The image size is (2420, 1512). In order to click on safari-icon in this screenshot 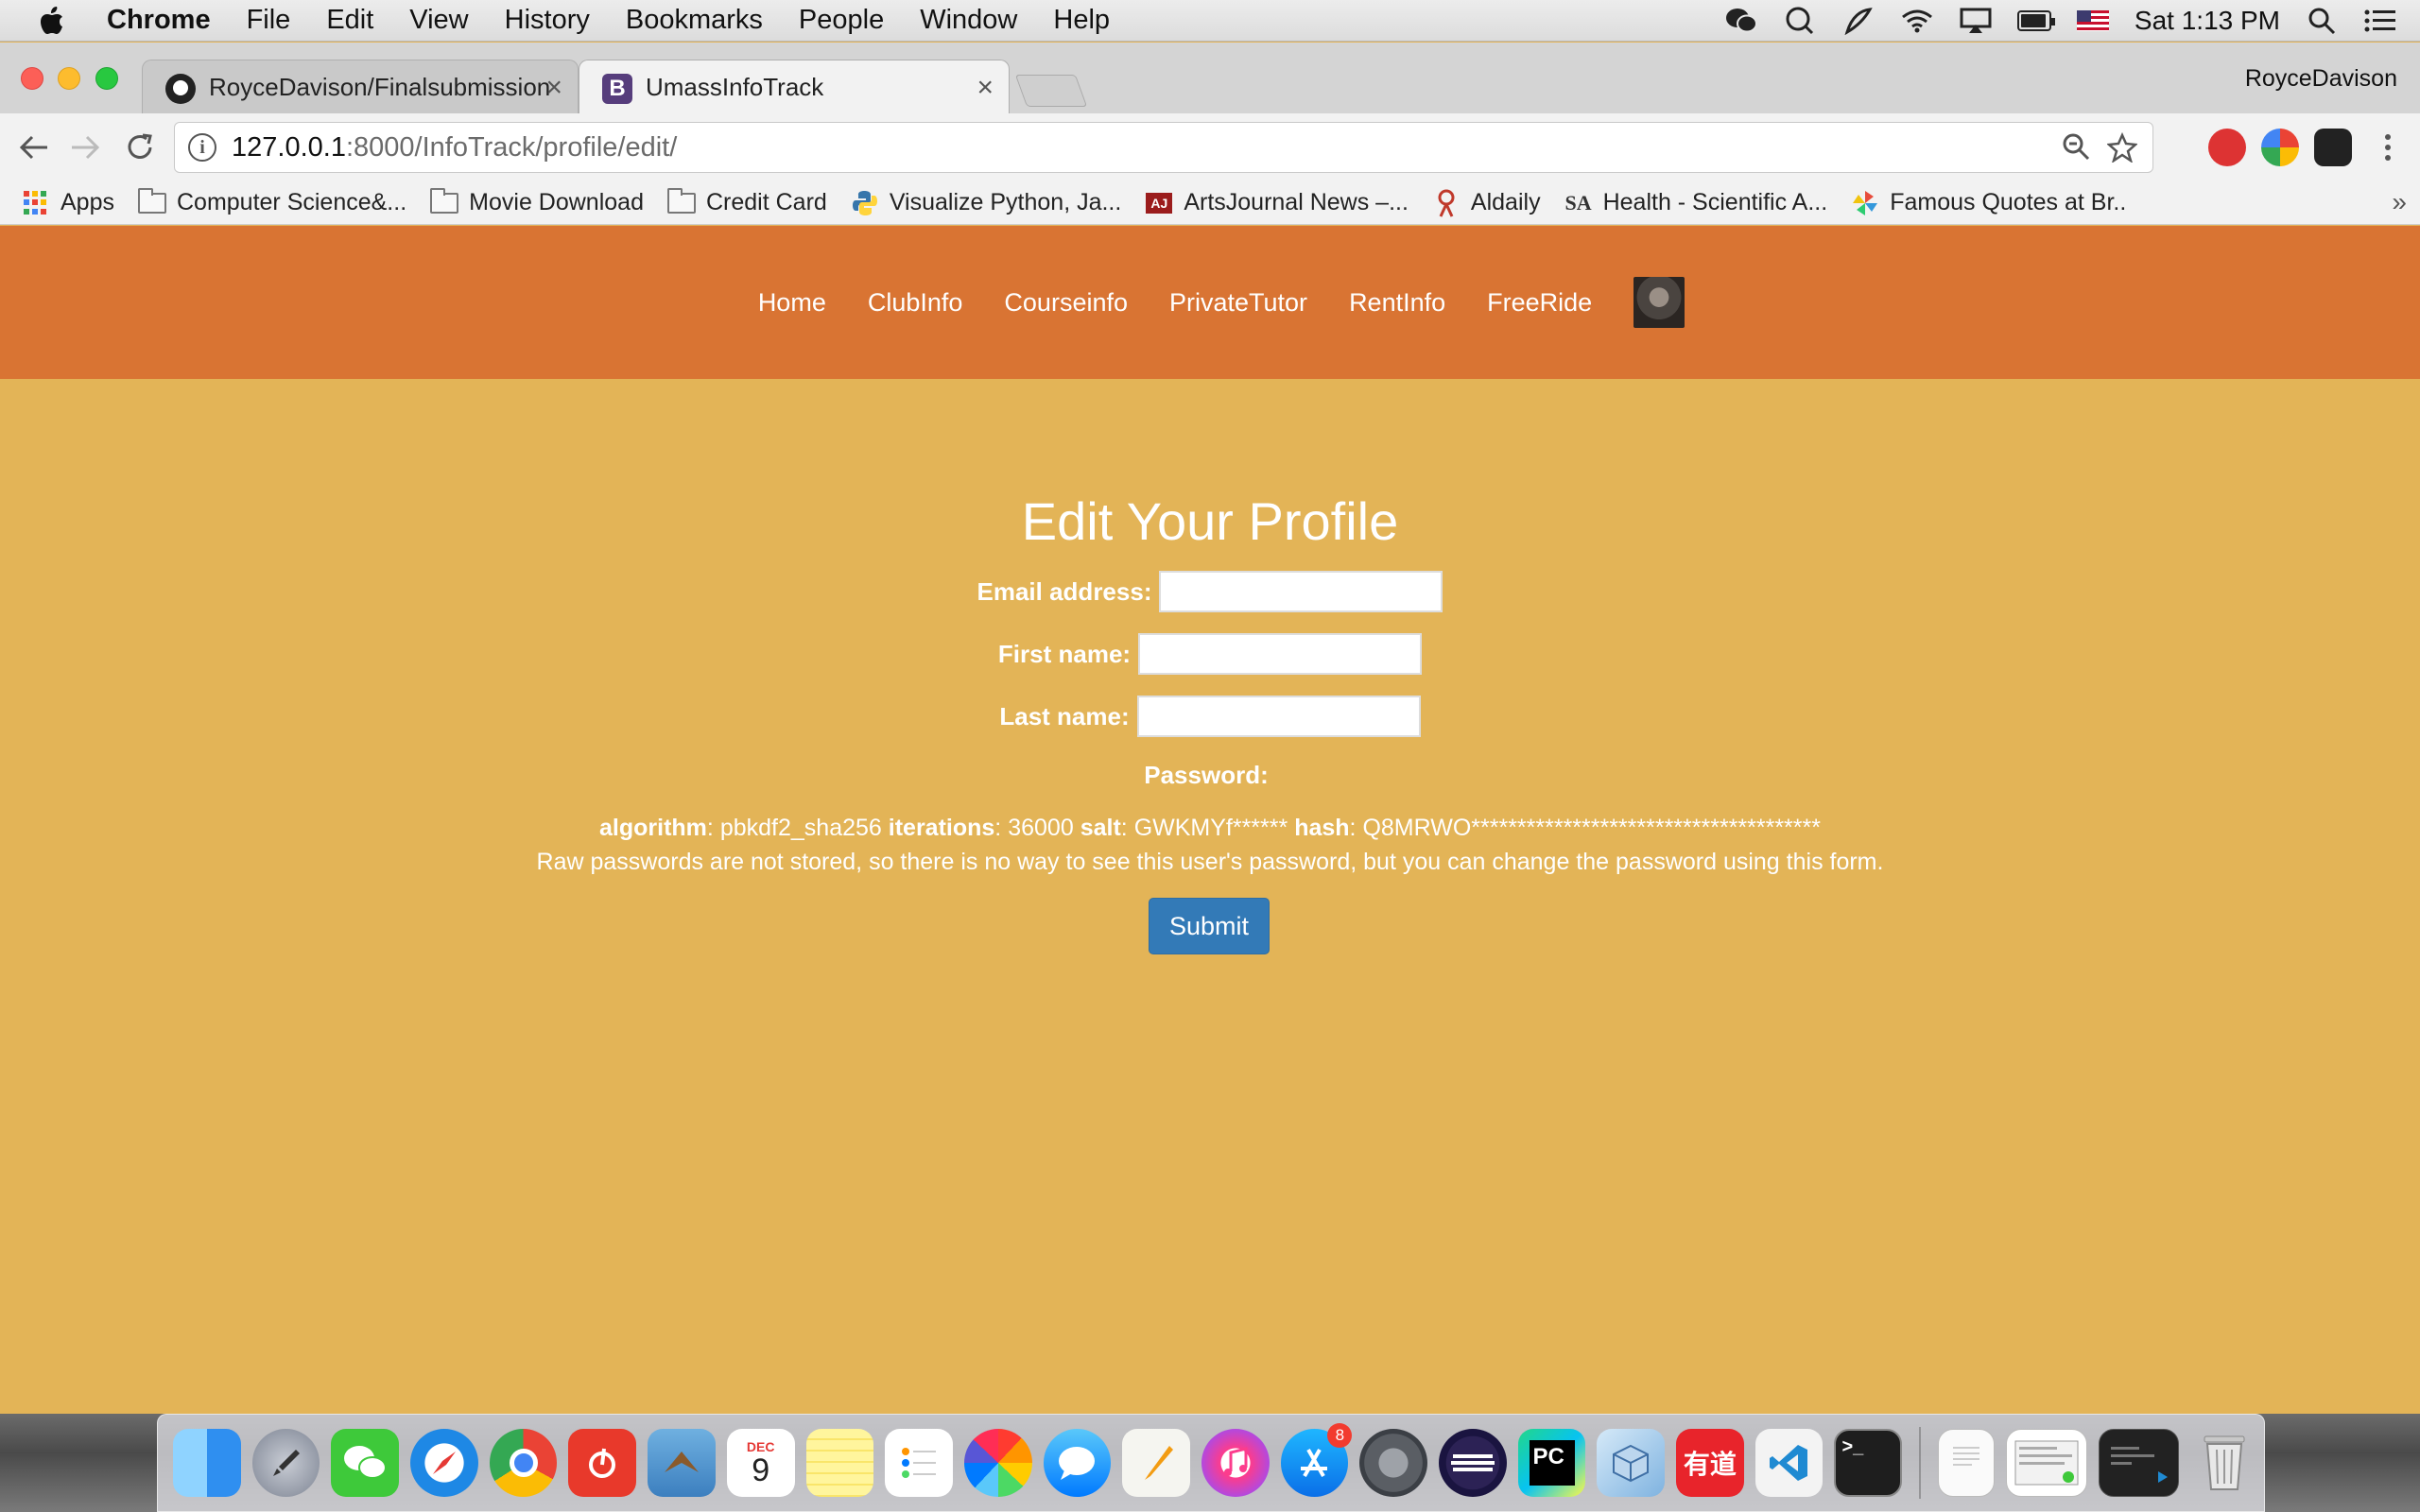, I will do `click(444, 1463)`.